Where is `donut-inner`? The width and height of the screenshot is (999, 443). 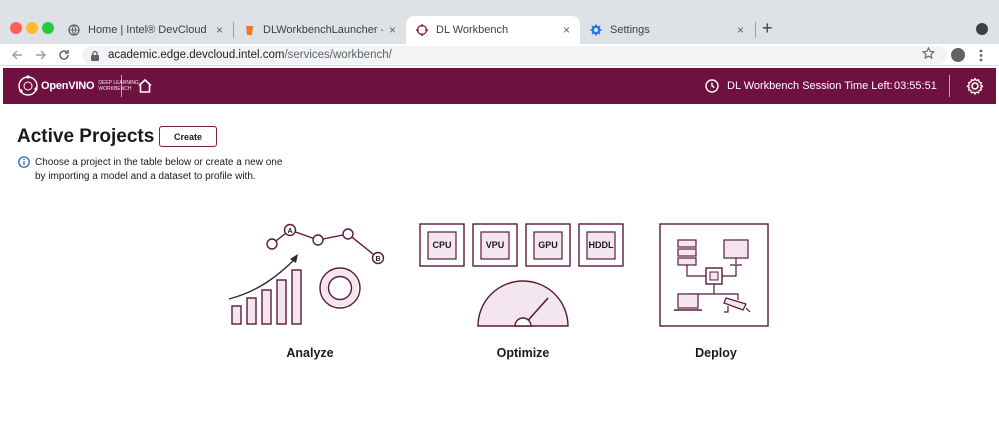 donut-inner is located at coordinates (340, 288).